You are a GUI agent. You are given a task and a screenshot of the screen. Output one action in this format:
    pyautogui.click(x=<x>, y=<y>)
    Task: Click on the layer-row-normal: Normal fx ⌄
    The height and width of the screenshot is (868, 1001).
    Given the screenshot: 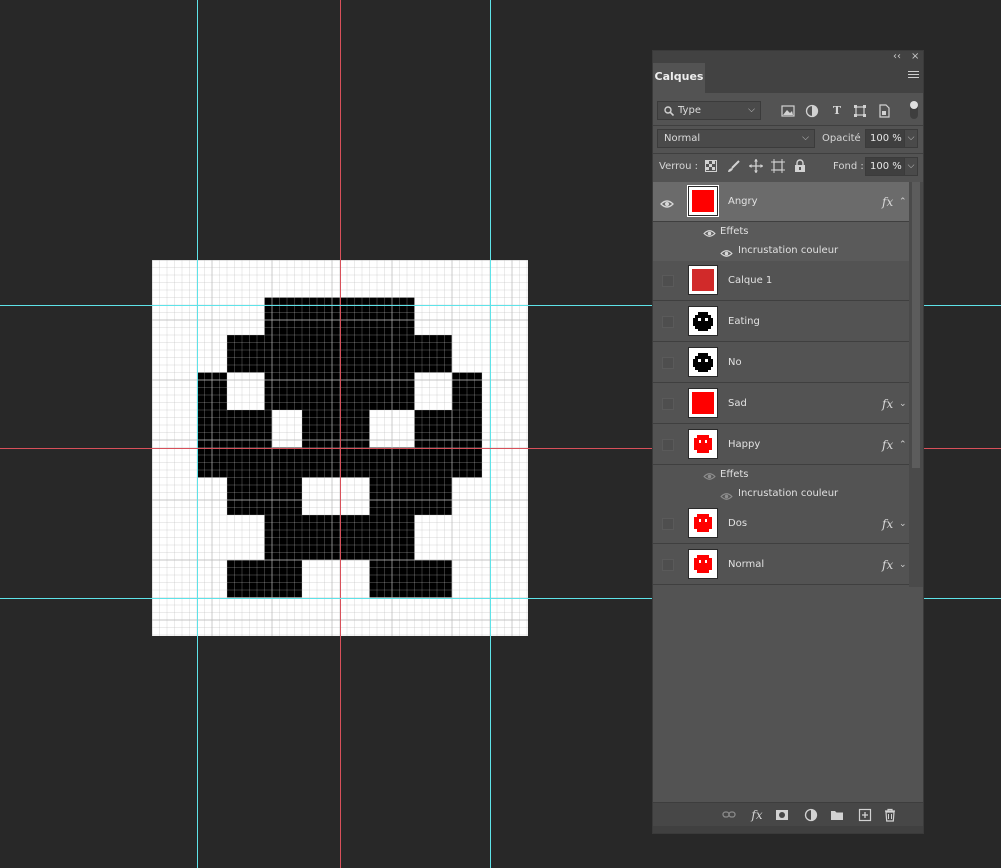 What is the action you would take?
    pyautogui.click(x=781, y=565)
    